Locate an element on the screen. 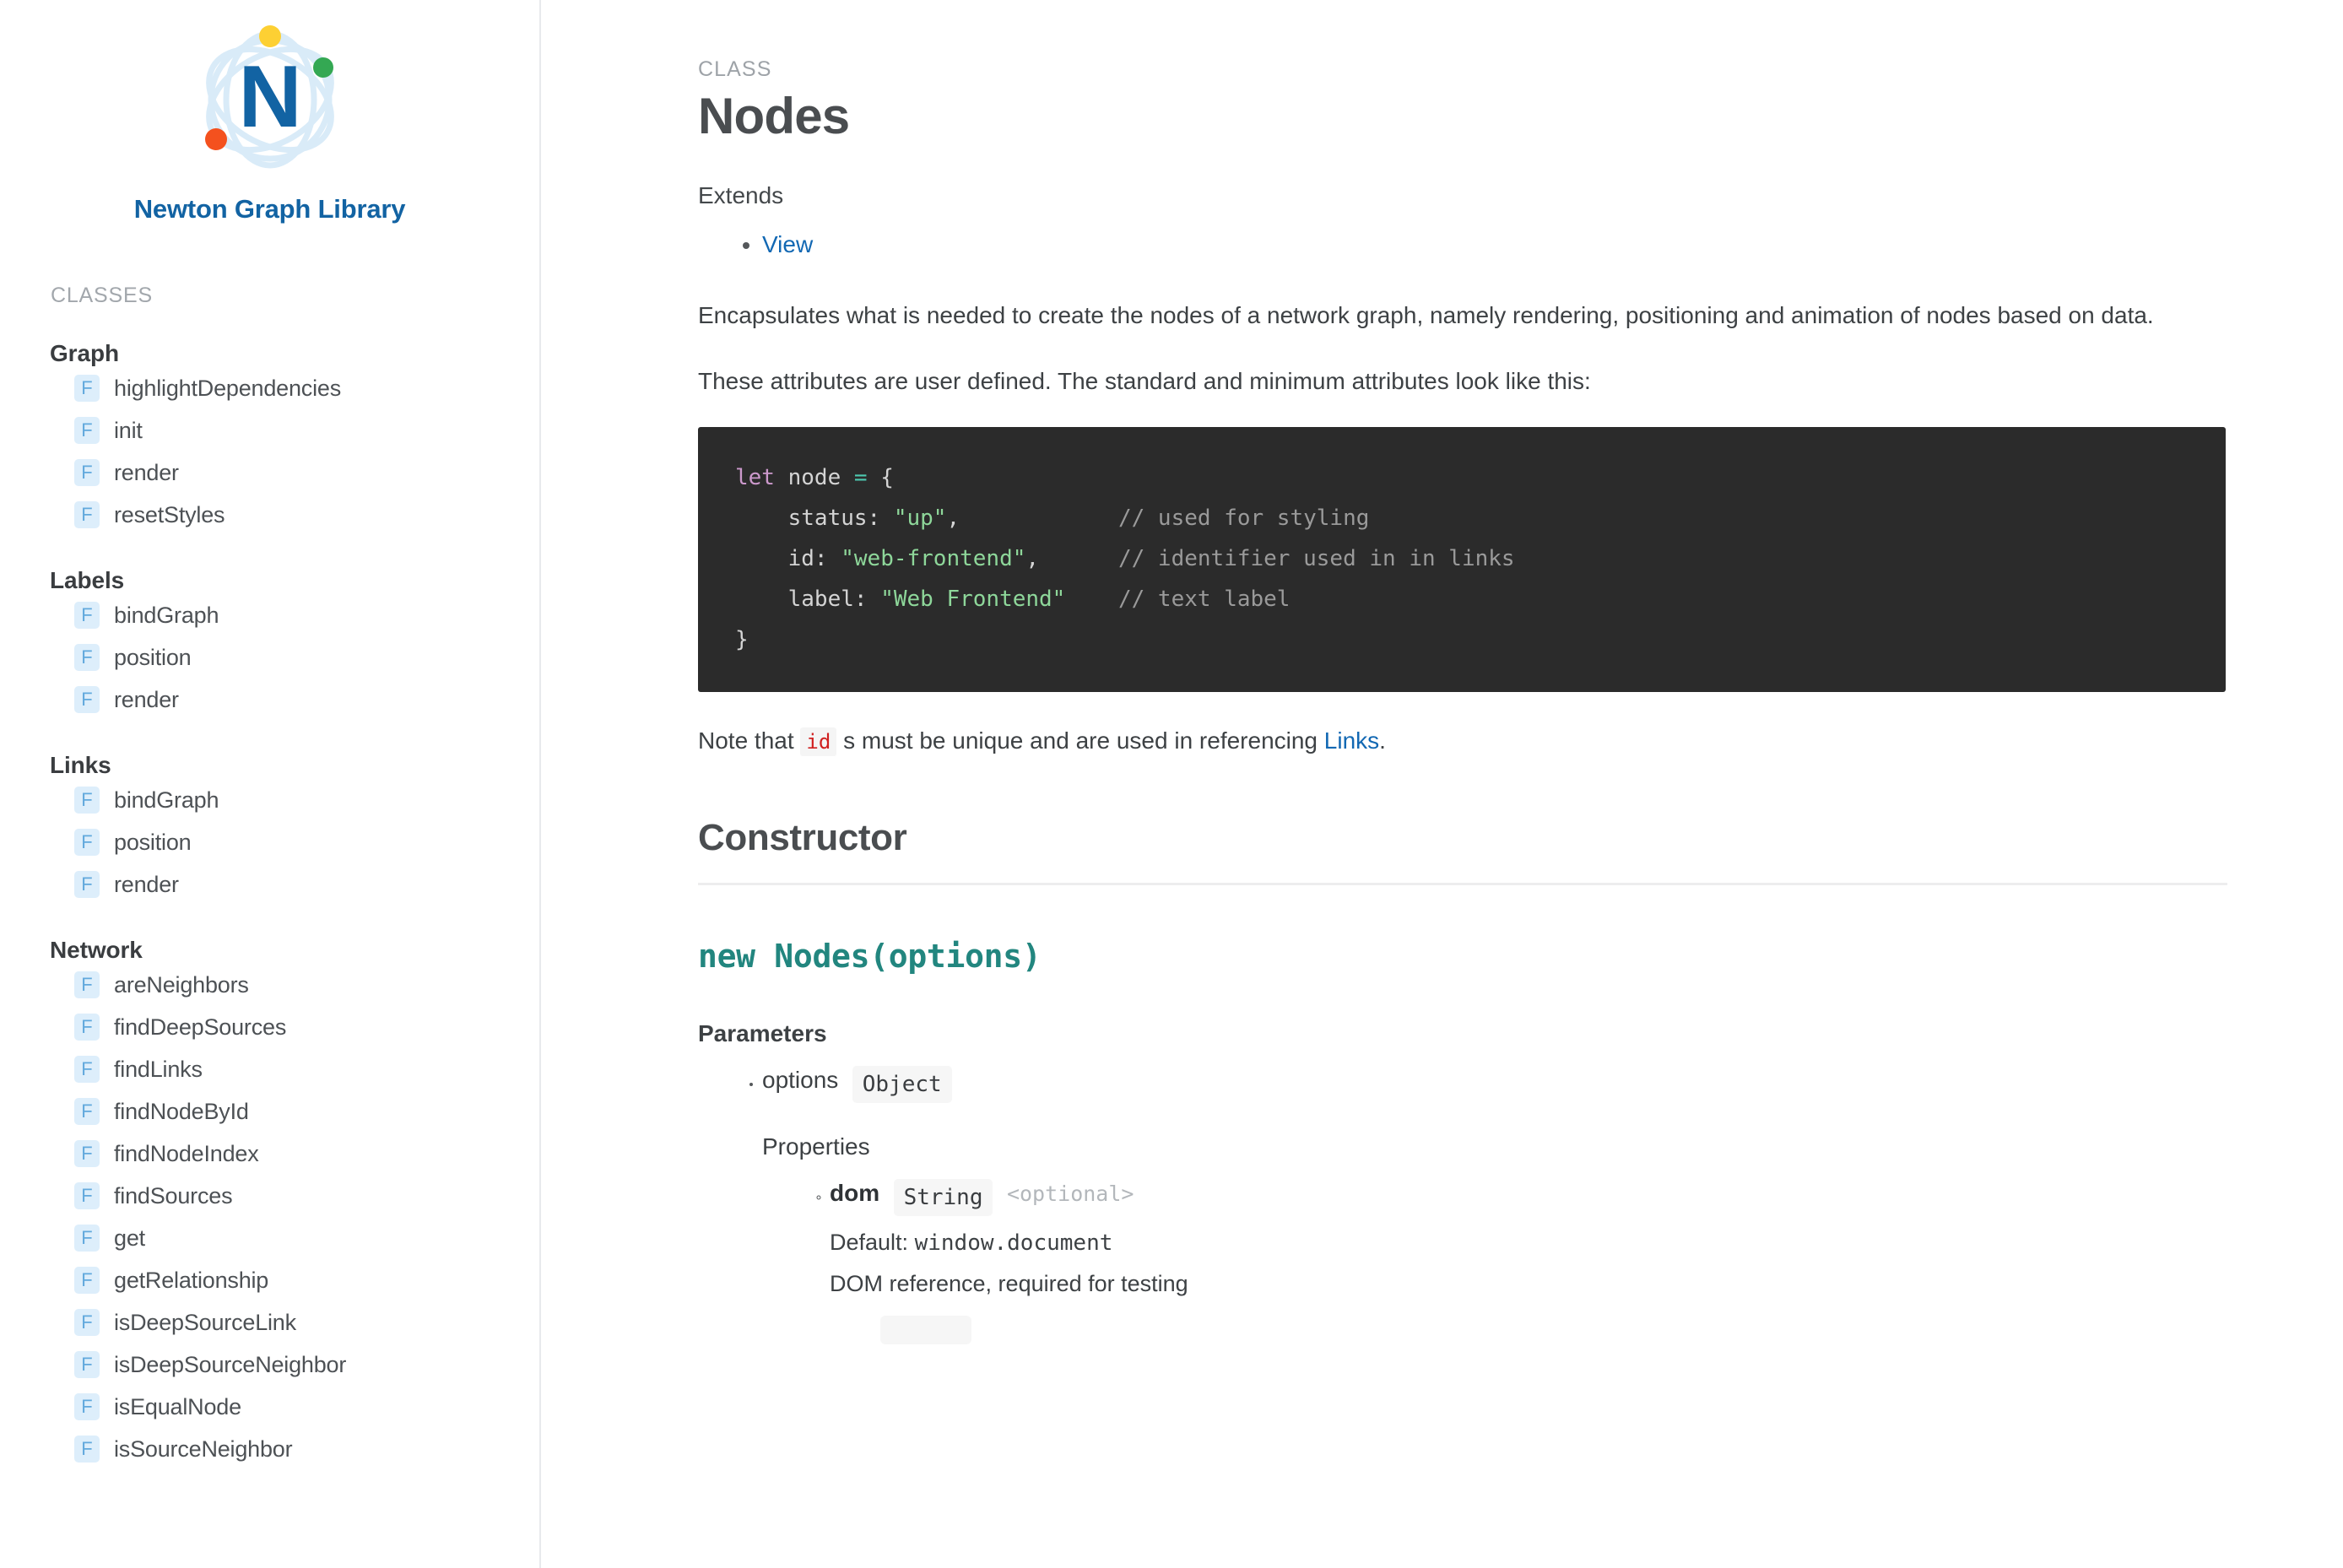  sidebar-item-findnodebyid: F findNodeById is located at coordinates (269, 1111).